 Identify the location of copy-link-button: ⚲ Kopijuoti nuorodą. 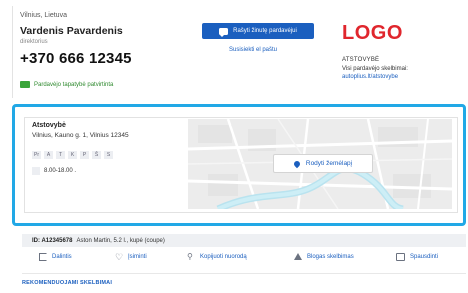
(217, 257).